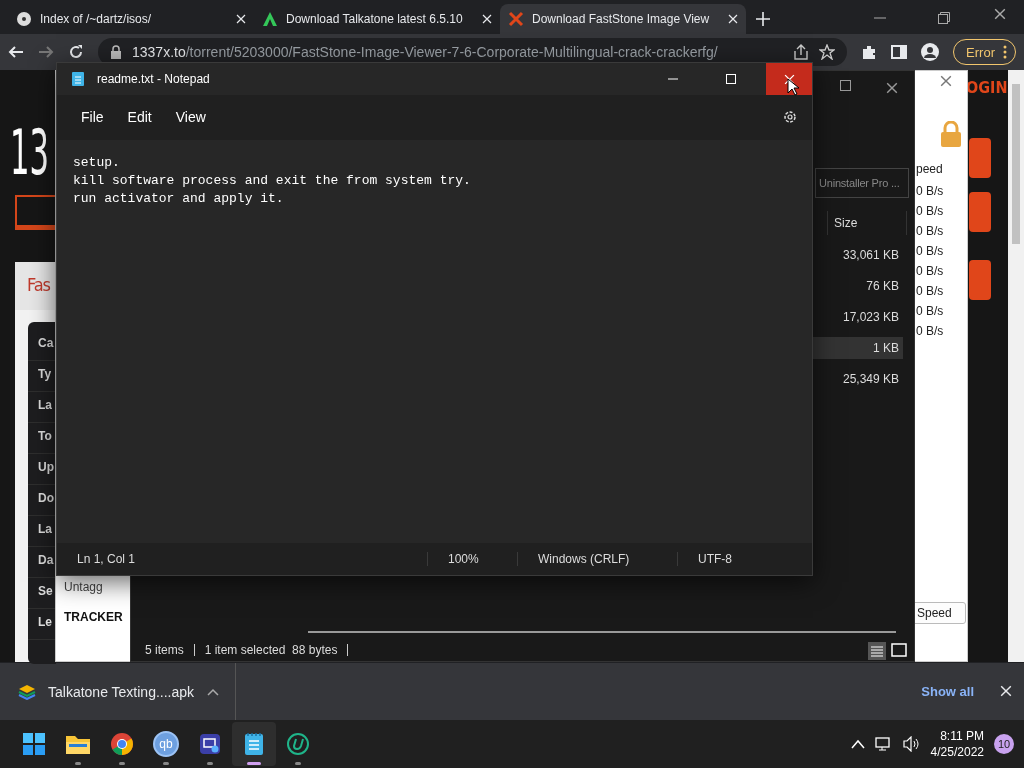 This screenshot has width=1024, height=768. I want to click on detail-label: Se, so click(45, 591).